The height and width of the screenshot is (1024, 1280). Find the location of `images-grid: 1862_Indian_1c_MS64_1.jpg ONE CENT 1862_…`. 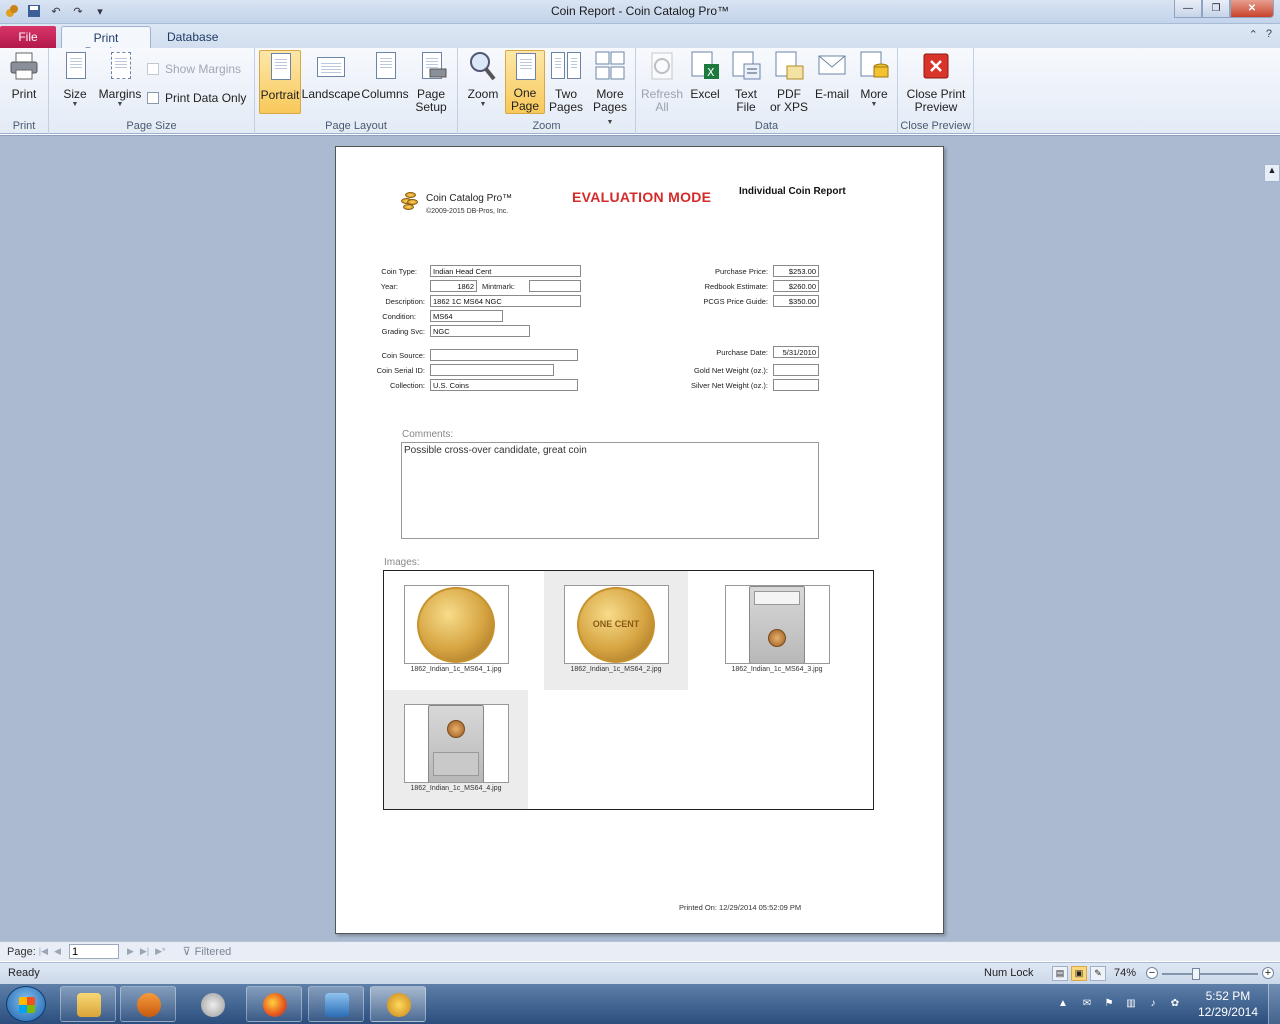

images-grid: 1862_Indian_1c_MS64_1.jpg ONE CENT 1862_… is located at coordinates (628, 690).